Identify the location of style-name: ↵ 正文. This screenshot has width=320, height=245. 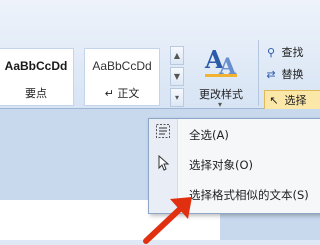
(122, 93).